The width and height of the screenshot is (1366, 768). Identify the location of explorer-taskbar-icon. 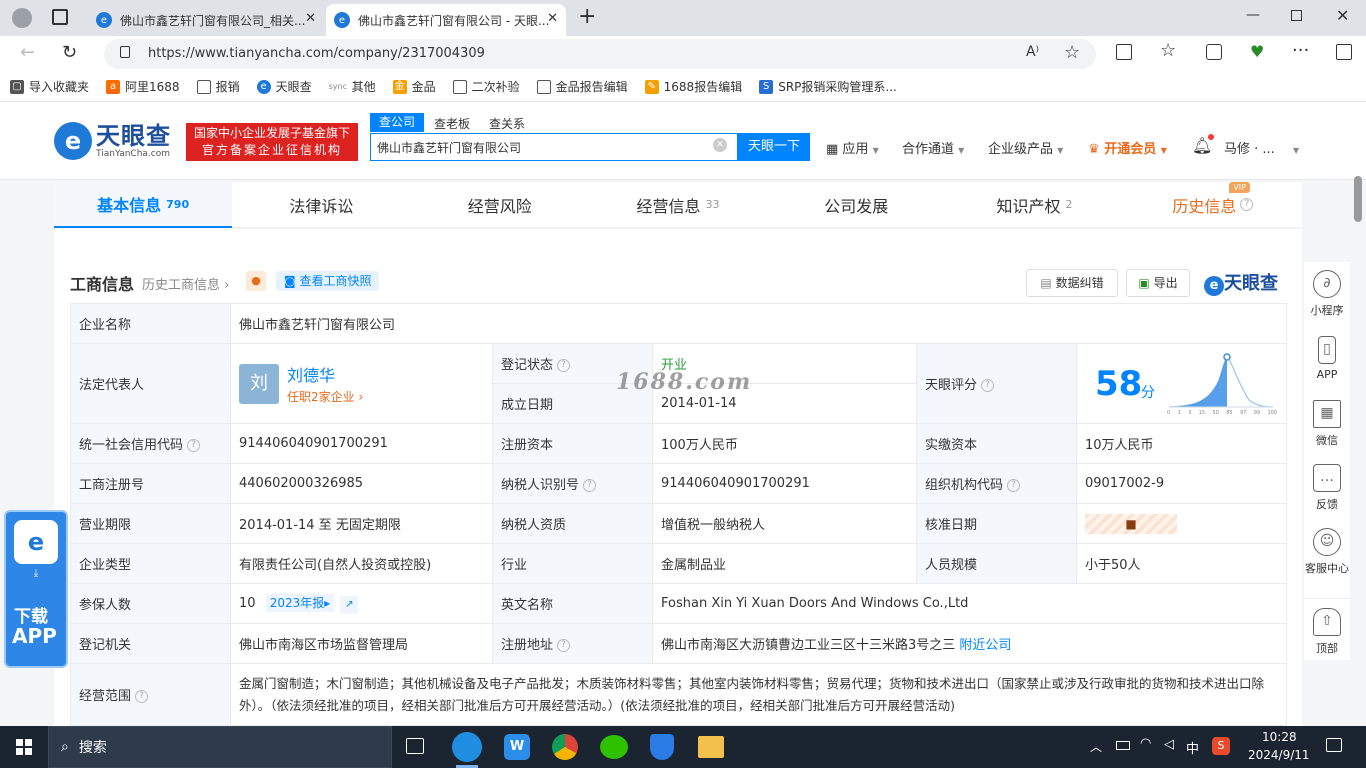
(711, 747).